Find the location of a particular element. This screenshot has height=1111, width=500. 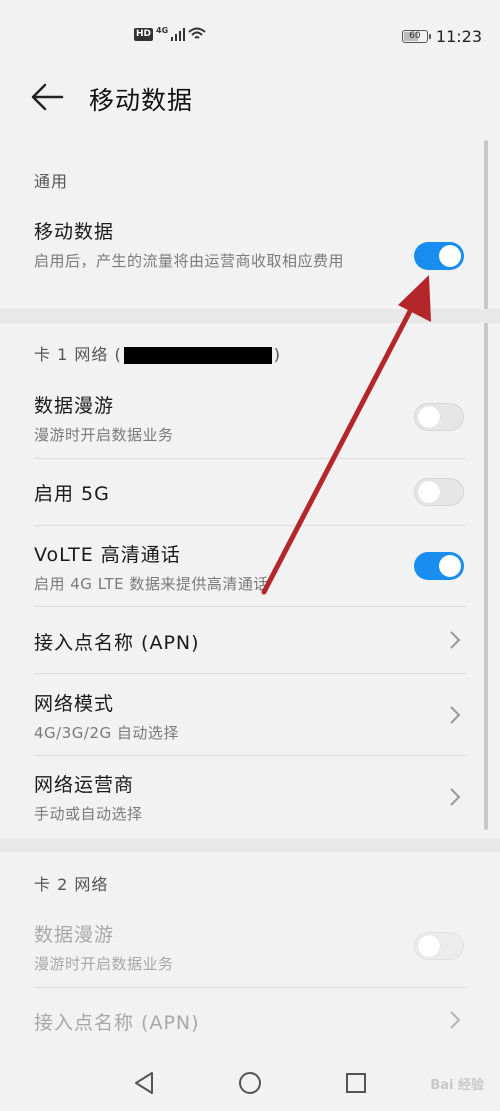

row-title: VoLTE 高清通话 is located at coordinates (107, 555).